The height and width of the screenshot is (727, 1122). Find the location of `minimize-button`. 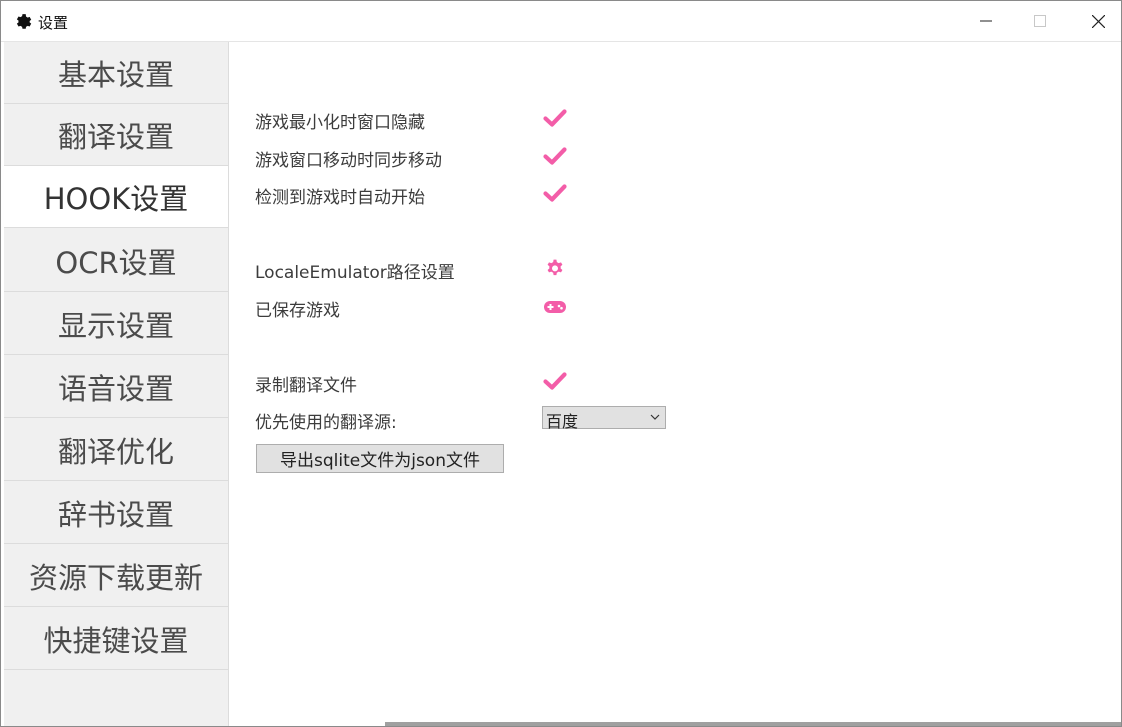

minimize-button is located at coordinates (986, 21).